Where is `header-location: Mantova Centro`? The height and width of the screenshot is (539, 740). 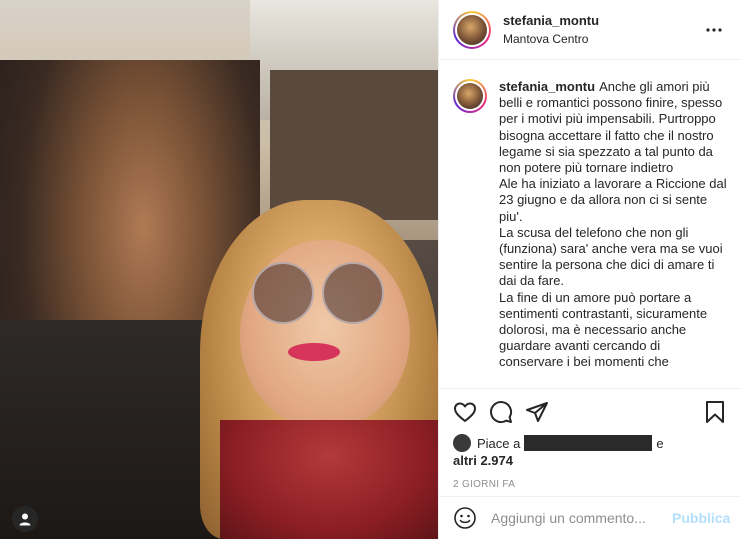
header-location: Mantova Centro is located at coordinates (602, 39).